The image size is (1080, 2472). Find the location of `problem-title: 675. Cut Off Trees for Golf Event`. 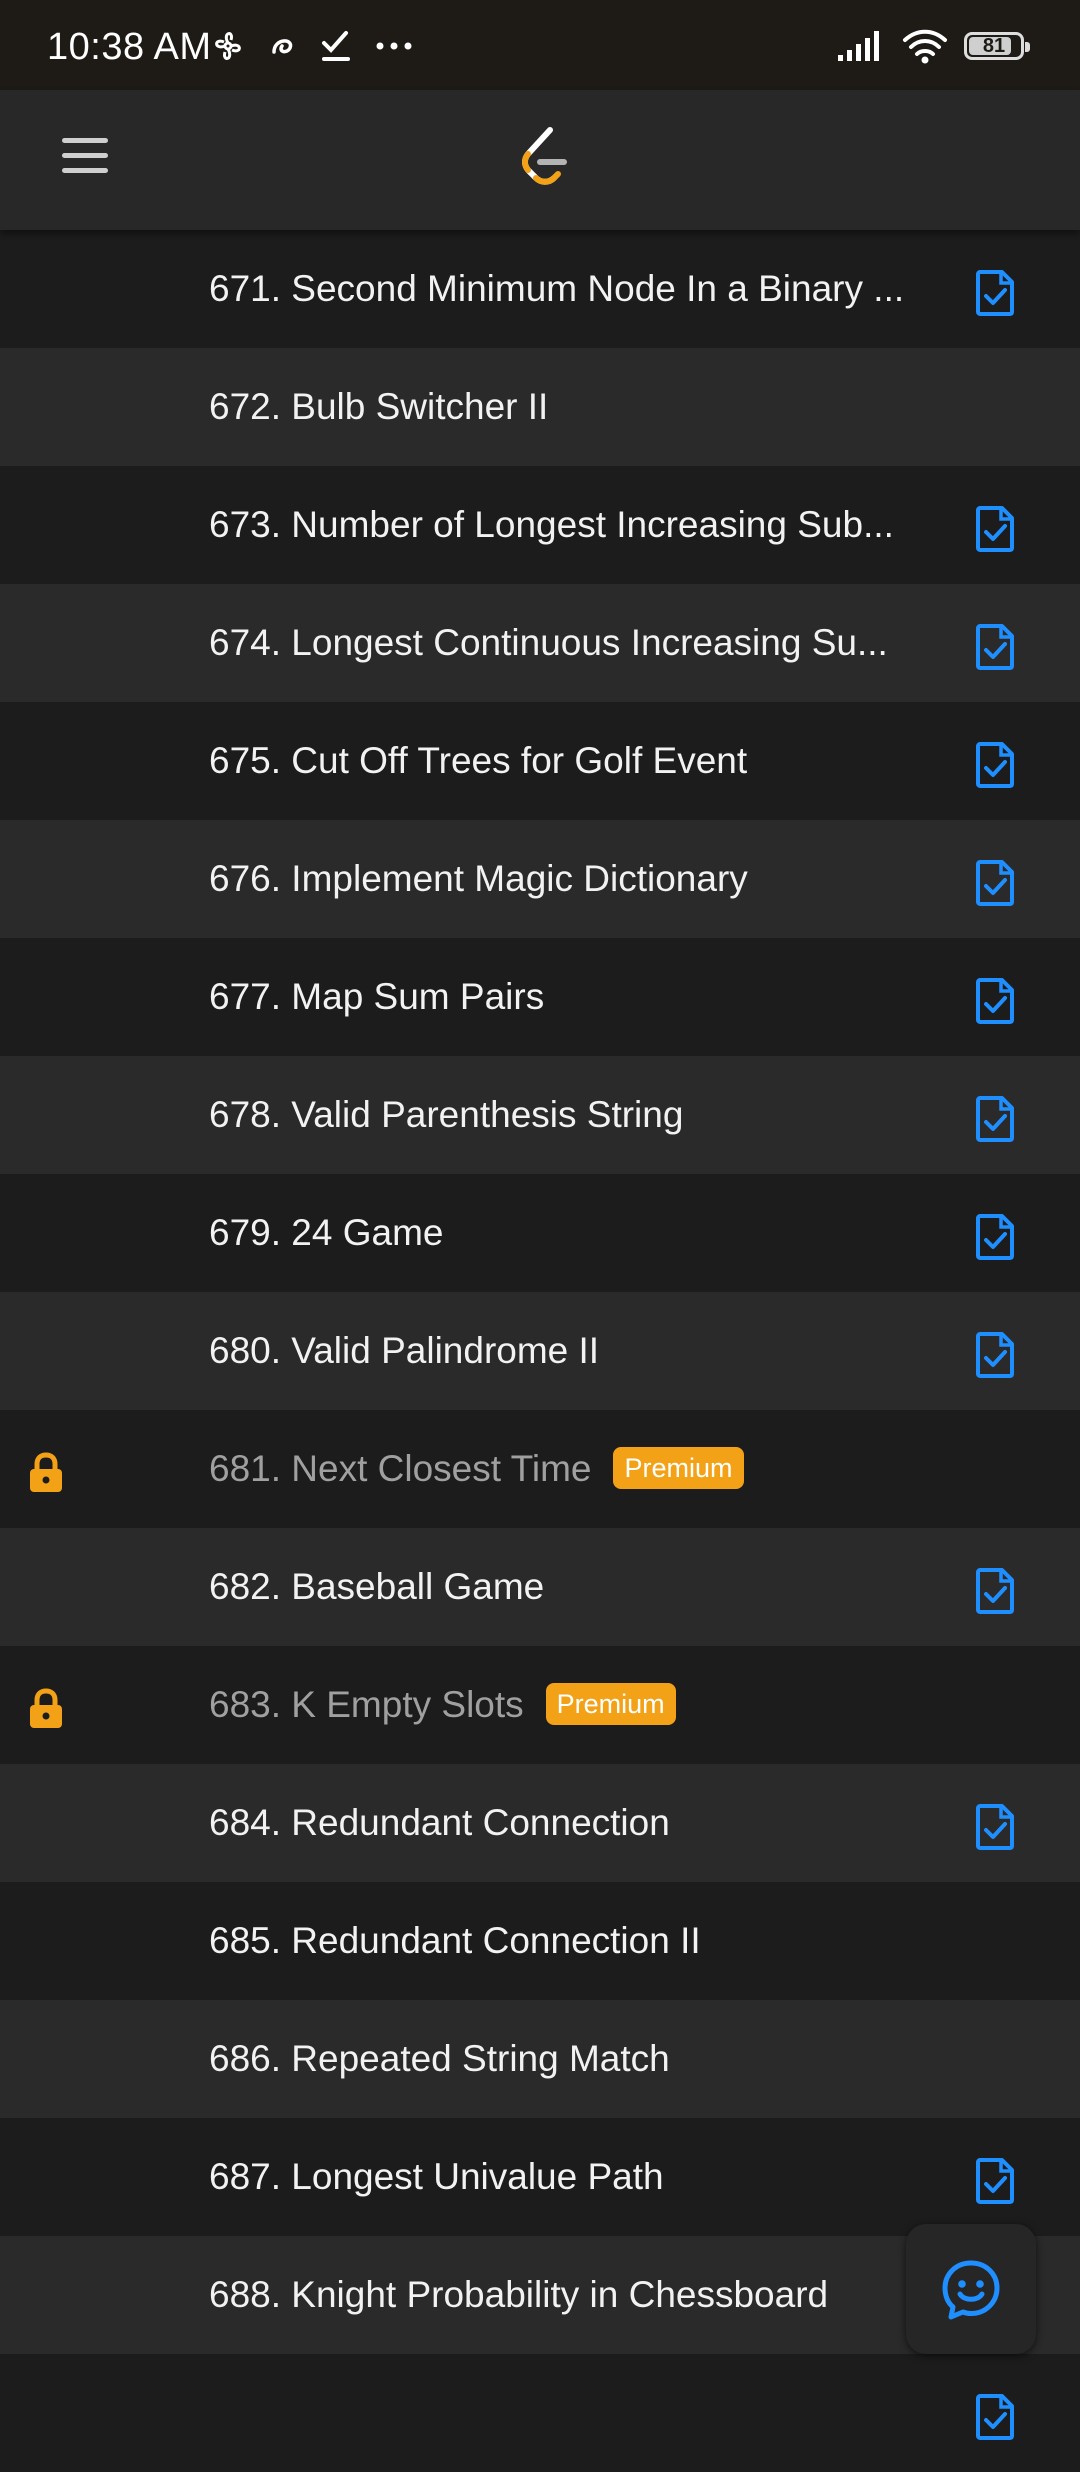

problem-title: 675. Cut Off Trees for Golf Event is located at coordinates (478, 761).